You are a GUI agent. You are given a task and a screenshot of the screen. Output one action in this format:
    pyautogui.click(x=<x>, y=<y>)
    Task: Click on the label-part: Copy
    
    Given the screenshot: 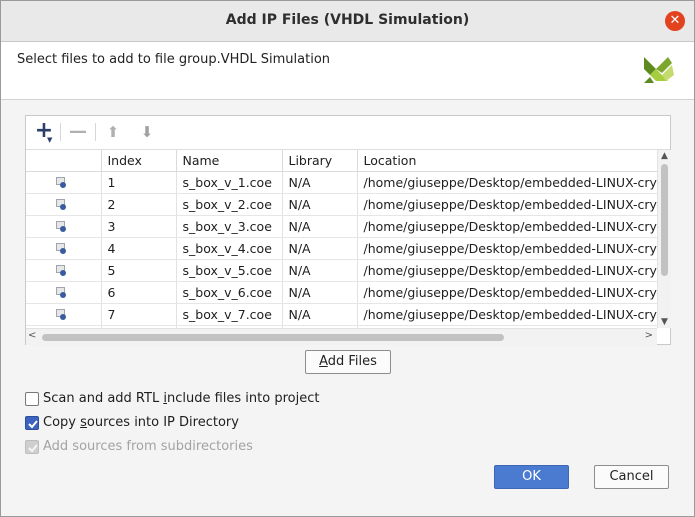 What is the action you would take?
    pyautogui.click(x=62, y=422)
    